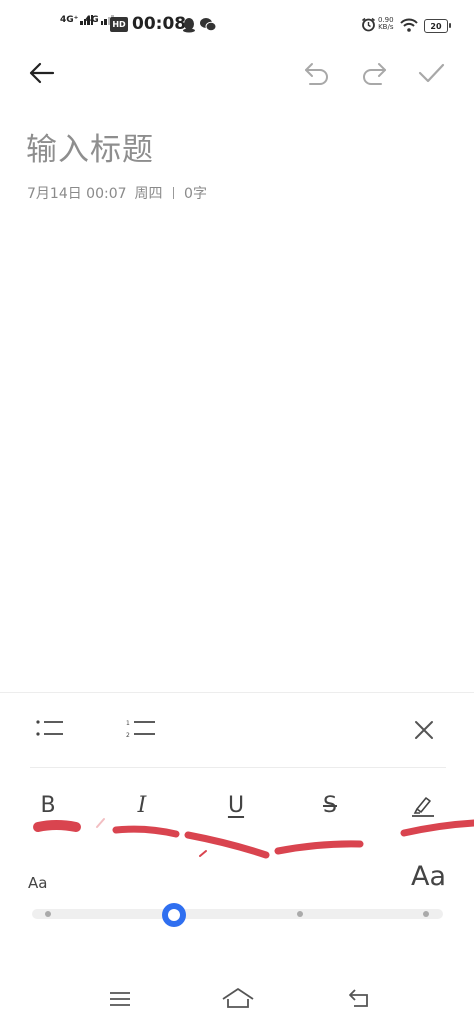  Describe the element at coordinates (429, 876) in the screenshot. I see `font-size-large-label: Aa` at that location.